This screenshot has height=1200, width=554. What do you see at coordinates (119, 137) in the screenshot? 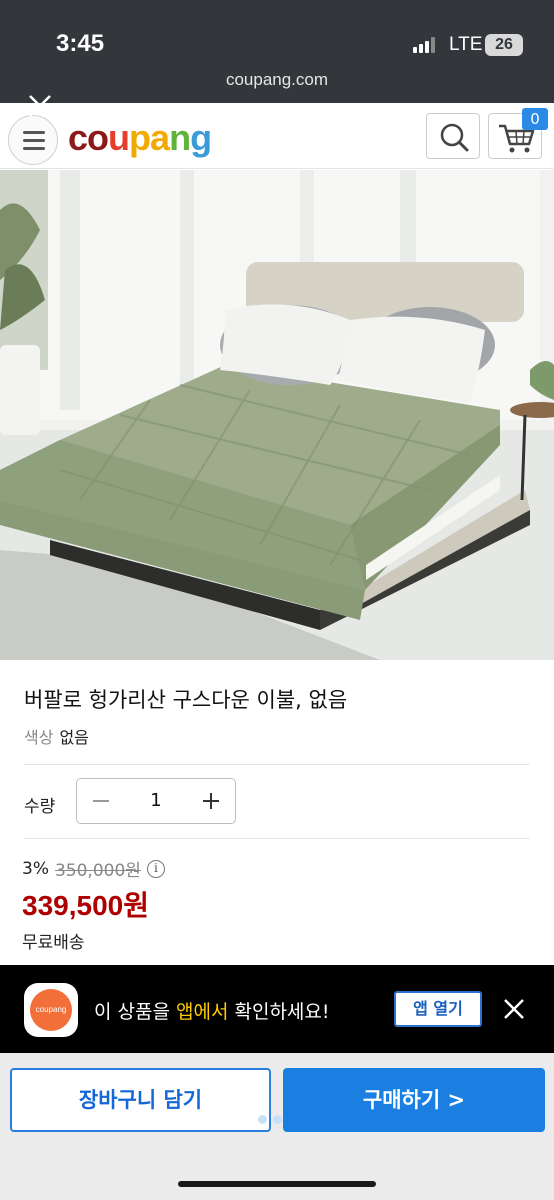
I see `logo-letter: u` at bounding box center [119, 137].